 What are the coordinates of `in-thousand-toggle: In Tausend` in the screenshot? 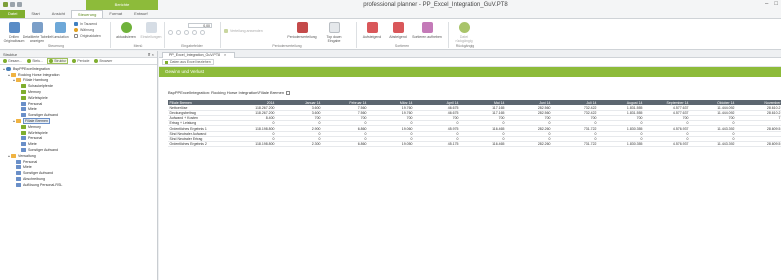 It's located at (85, 24).